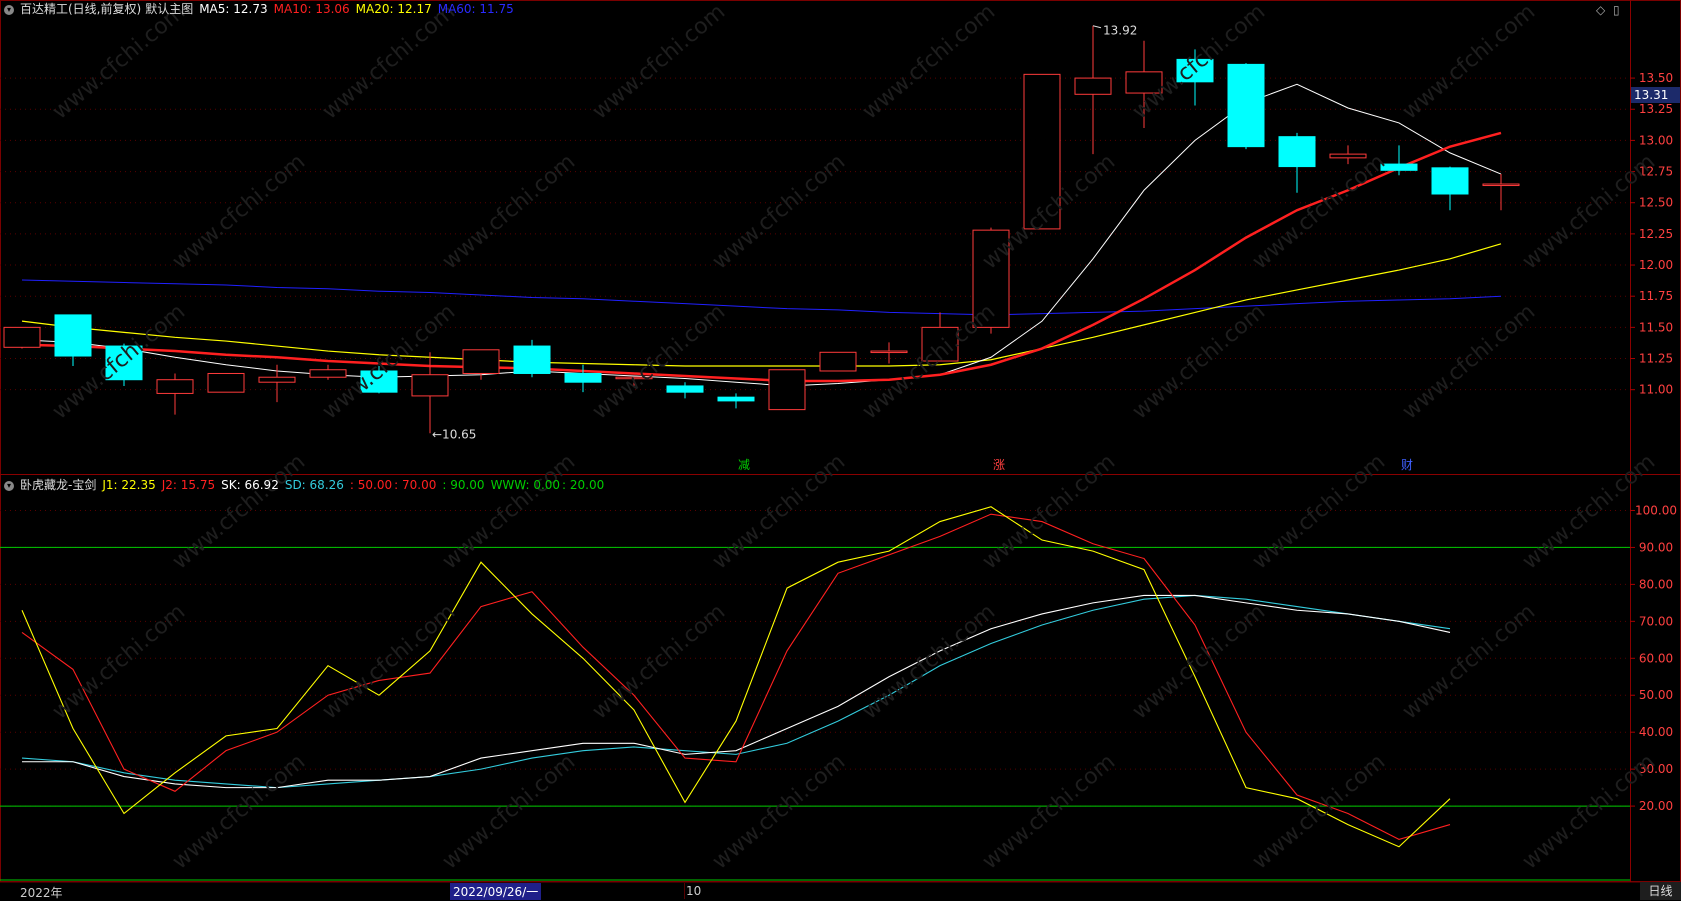 This screenshot has height=901, width=1681. I want to click on ma60-label: MA60: 11.75, so click(475, 9).